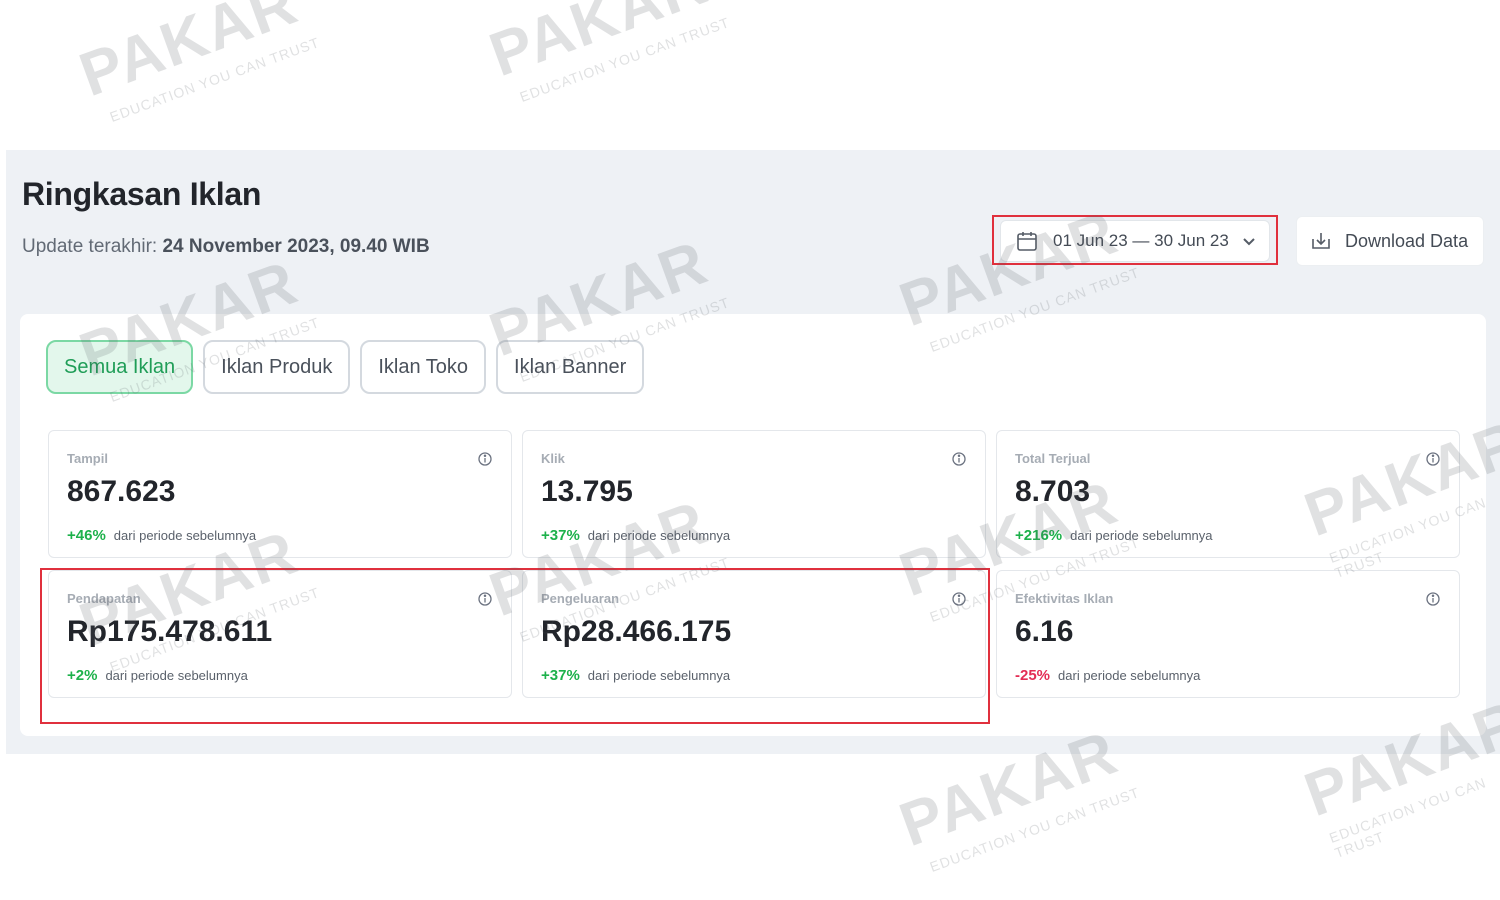 The height and width of the screenshot is (900, 1500). I want to click on download-data-button: Download Data, so click(1390, 241).